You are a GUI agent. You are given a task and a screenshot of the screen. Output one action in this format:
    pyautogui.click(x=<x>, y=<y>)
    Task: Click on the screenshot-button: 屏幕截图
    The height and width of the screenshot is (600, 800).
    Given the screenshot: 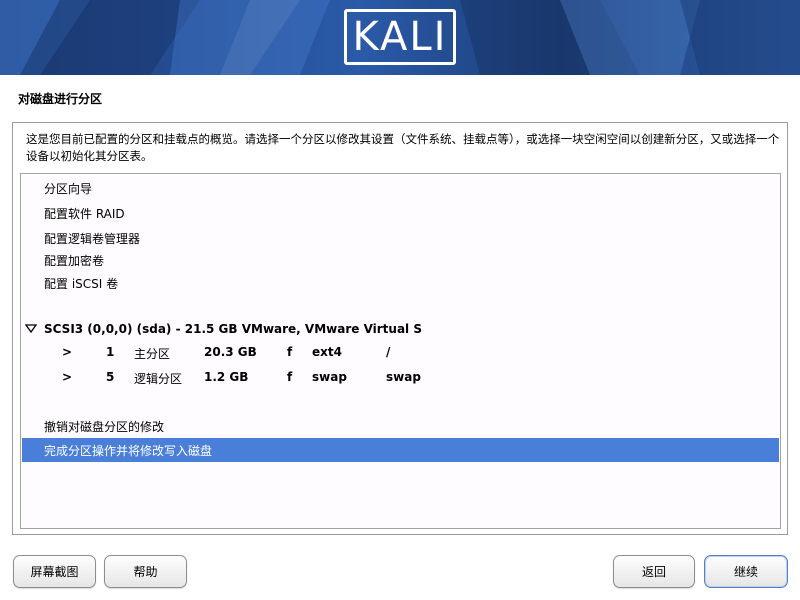 What is the action you would take?
    pyautogui.click(x=54, y=571)
    